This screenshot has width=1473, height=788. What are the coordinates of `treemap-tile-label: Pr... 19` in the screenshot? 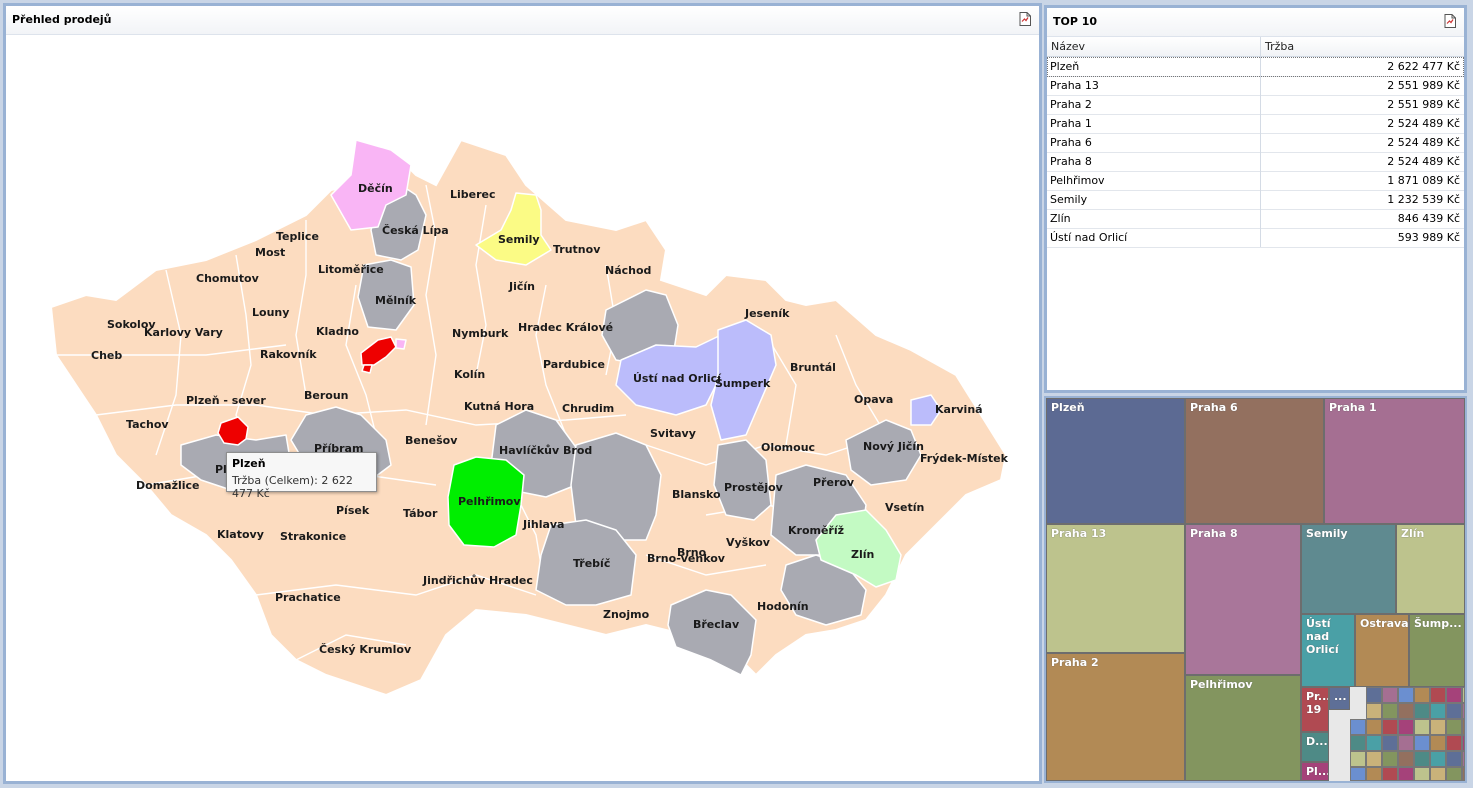 It's located at (1317, 703).